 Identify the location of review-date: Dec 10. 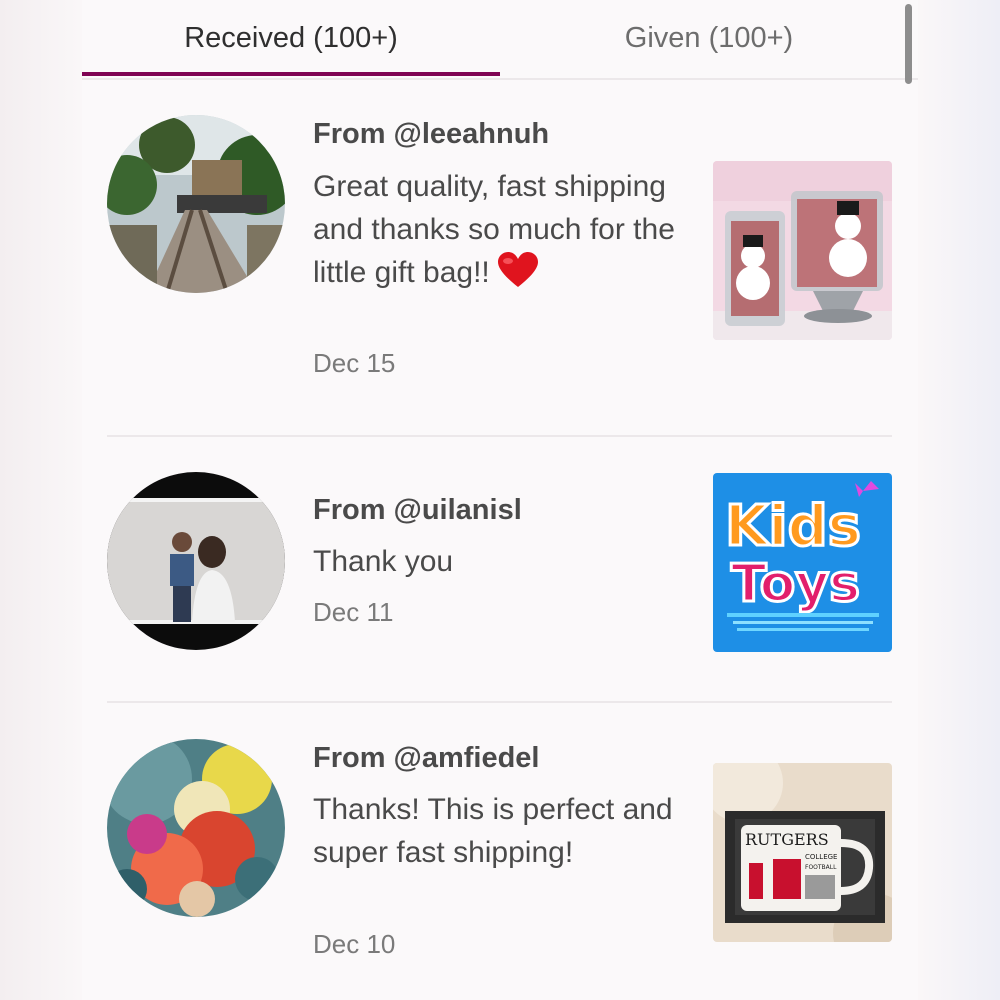
(354, 944).